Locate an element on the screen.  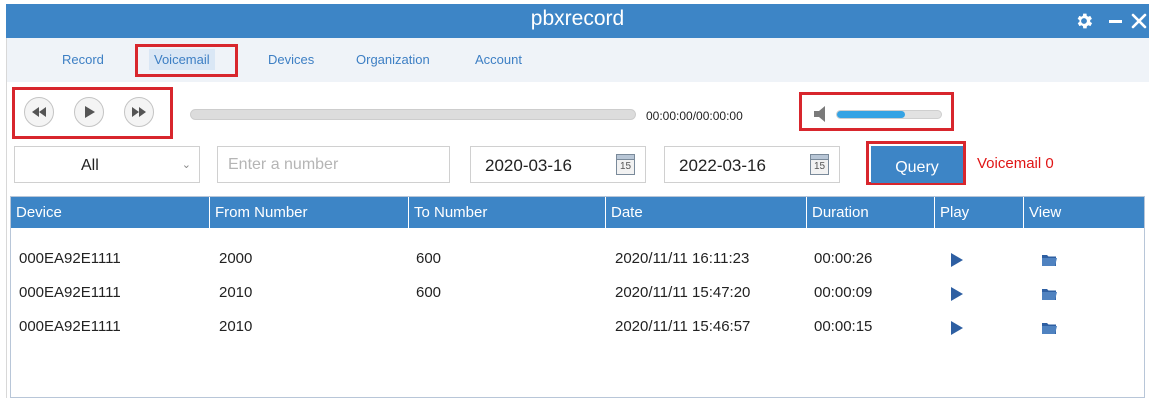
date-cell: 2020/11/11 15:46:57 is located at coordinates (683, 326).